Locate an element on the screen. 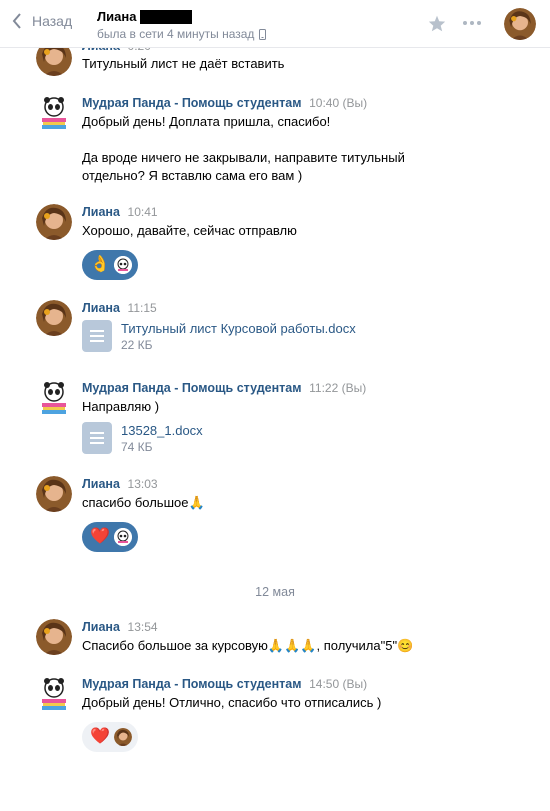  star-icon is located at coordinates (437, 23).